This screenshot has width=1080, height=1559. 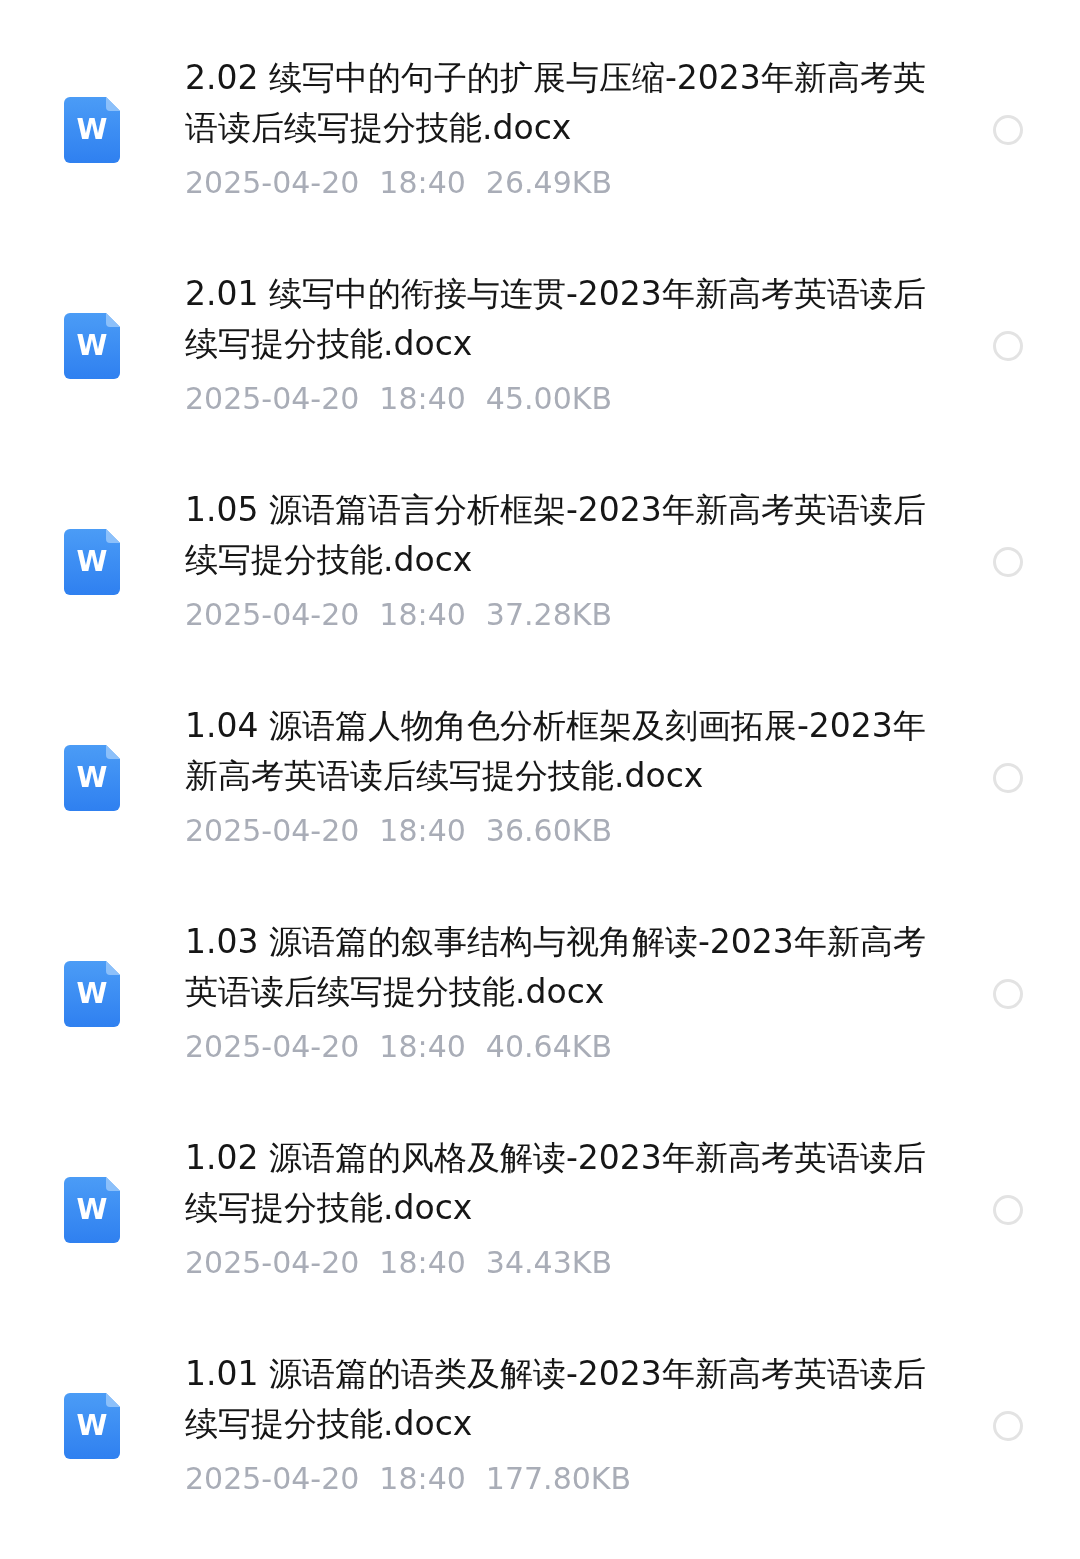 I want to click on file-row: W 2.01 续写中的衔接与连贯-2023年新高考英语读后续写提分技能.docx 2025-04-20 18:40 45.00KB, so click(x=540, y=346).